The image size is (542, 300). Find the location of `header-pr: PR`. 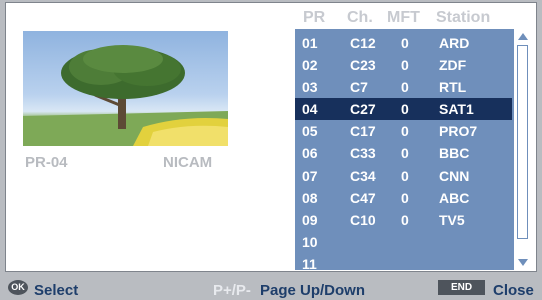

header-pr: PR is located at coordinates (314, 17).